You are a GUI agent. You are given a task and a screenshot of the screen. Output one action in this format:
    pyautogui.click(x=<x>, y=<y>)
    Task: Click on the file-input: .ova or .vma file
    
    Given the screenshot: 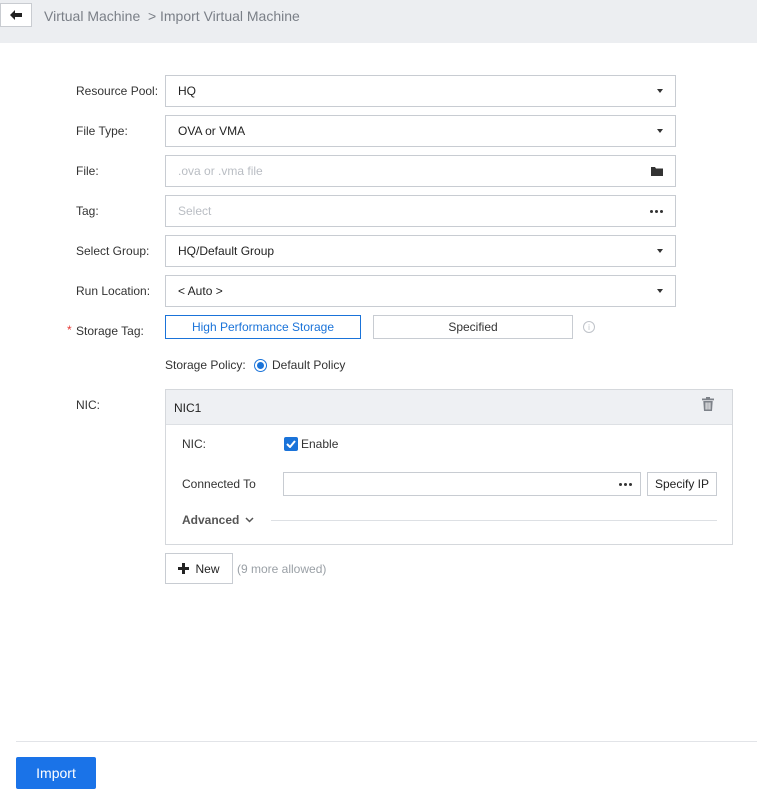 What is the action you would take?
    pyautogui.click(x=420, y=171)
    